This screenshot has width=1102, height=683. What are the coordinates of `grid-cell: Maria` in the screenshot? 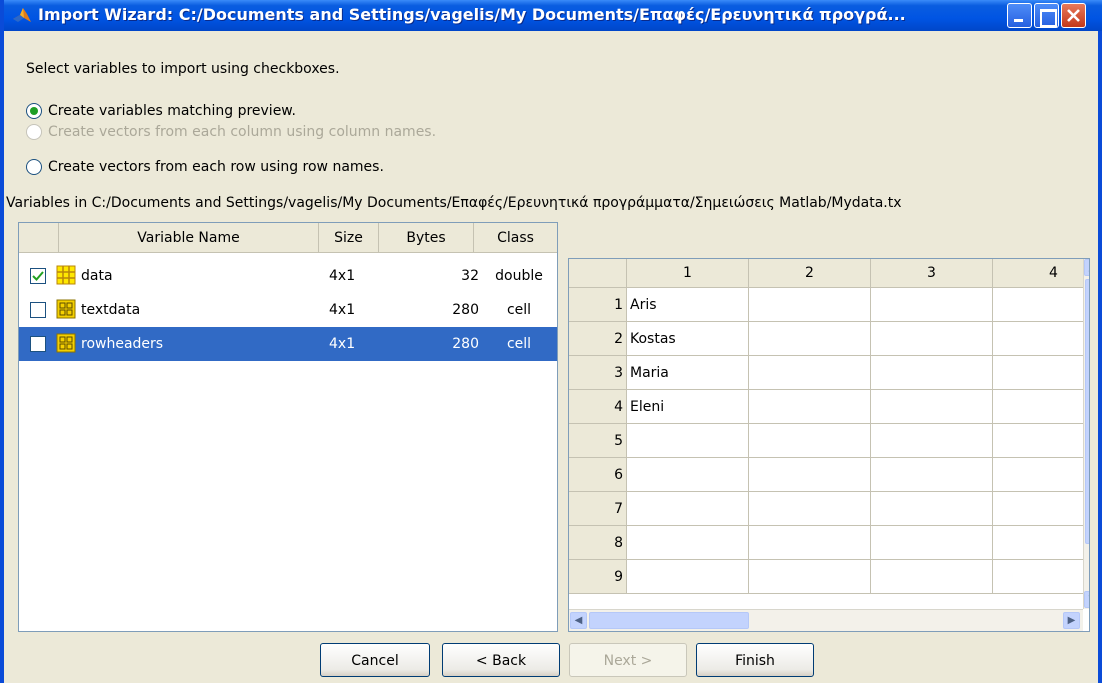 It's located at (688, 373).